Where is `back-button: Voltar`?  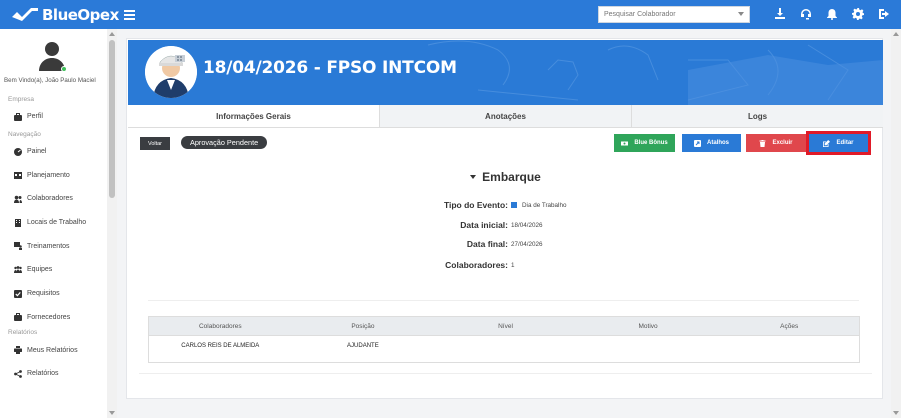 back-button: Voltar is located at coordinates (155, 143).